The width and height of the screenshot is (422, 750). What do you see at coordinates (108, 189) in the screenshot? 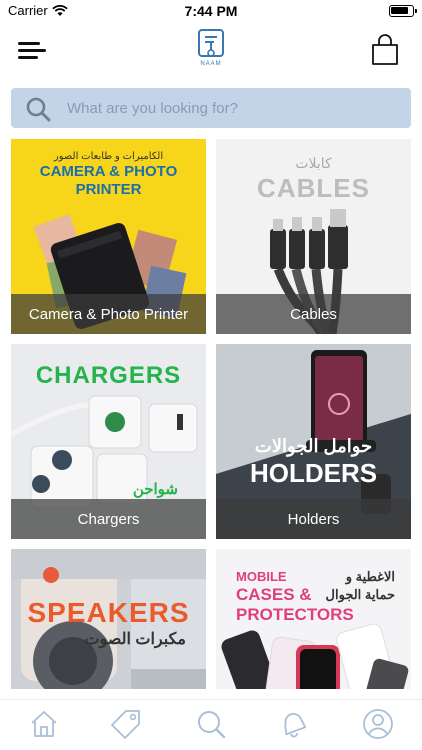
I see `banner-english-line2: PRINTER` at bounding box center [108, 189].